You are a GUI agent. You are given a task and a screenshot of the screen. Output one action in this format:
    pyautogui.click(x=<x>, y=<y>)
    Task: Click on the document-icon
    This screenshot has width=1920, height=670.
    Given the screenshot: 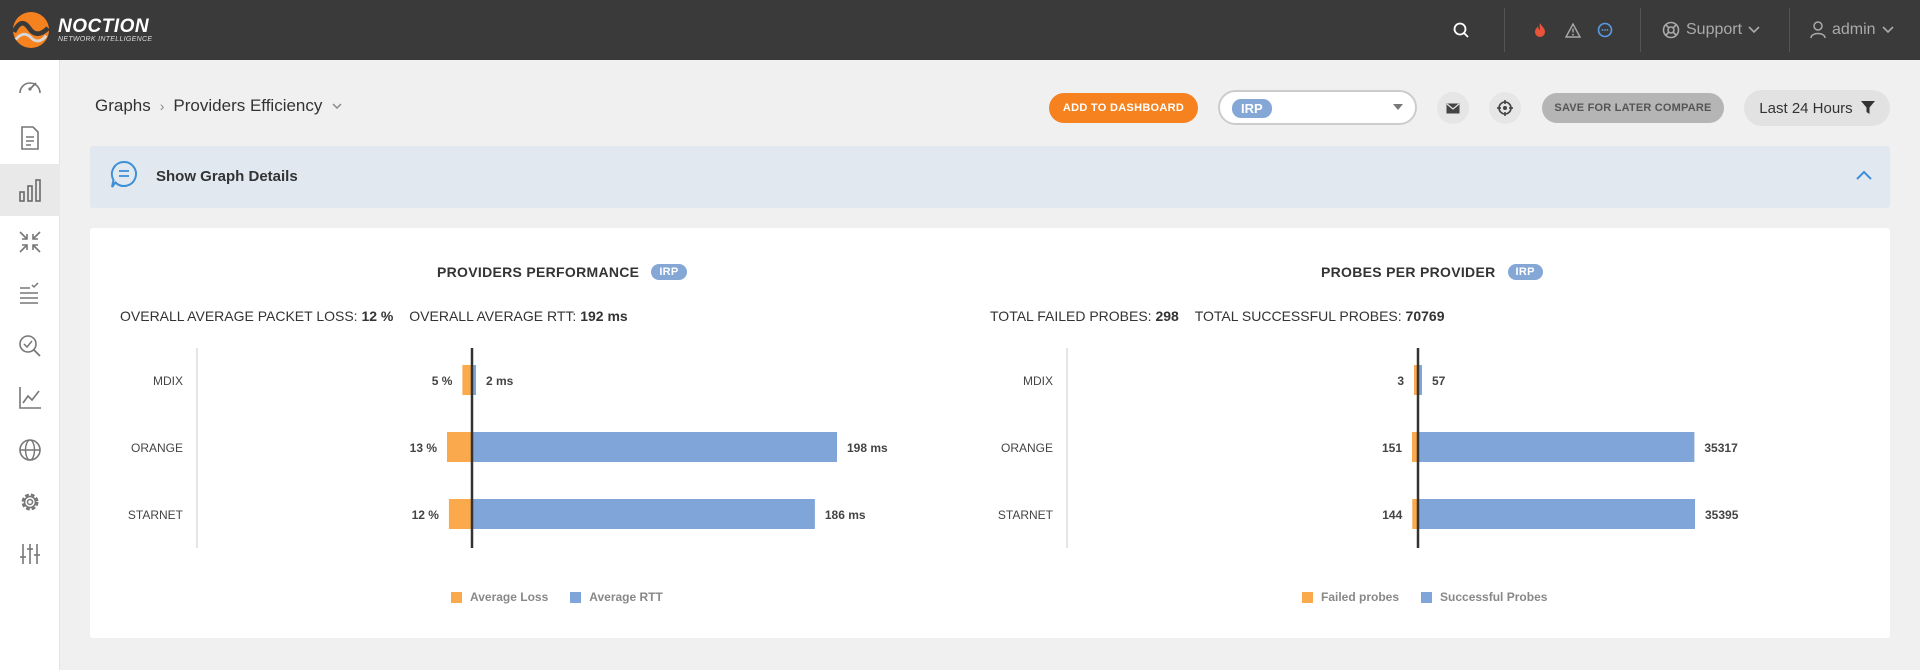 What is the action you would take?
    pyautogui.click(x=30, y=138)
    